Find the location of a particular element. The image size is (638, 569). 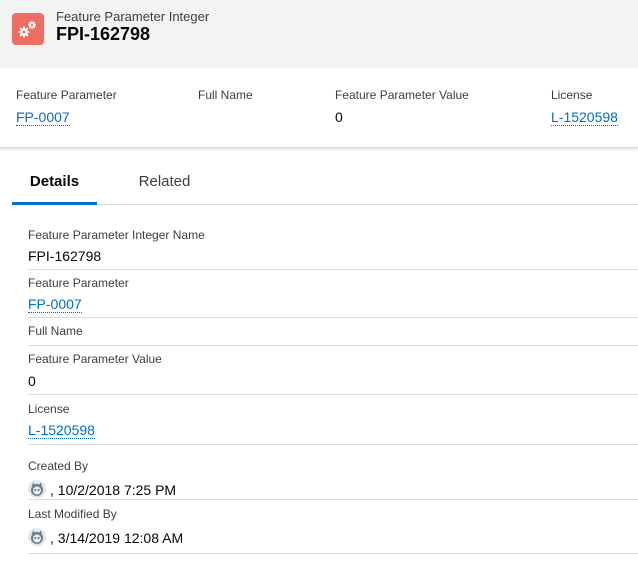

object-type-label: Feature Parameter Integer is located at coordinates (133, 16).